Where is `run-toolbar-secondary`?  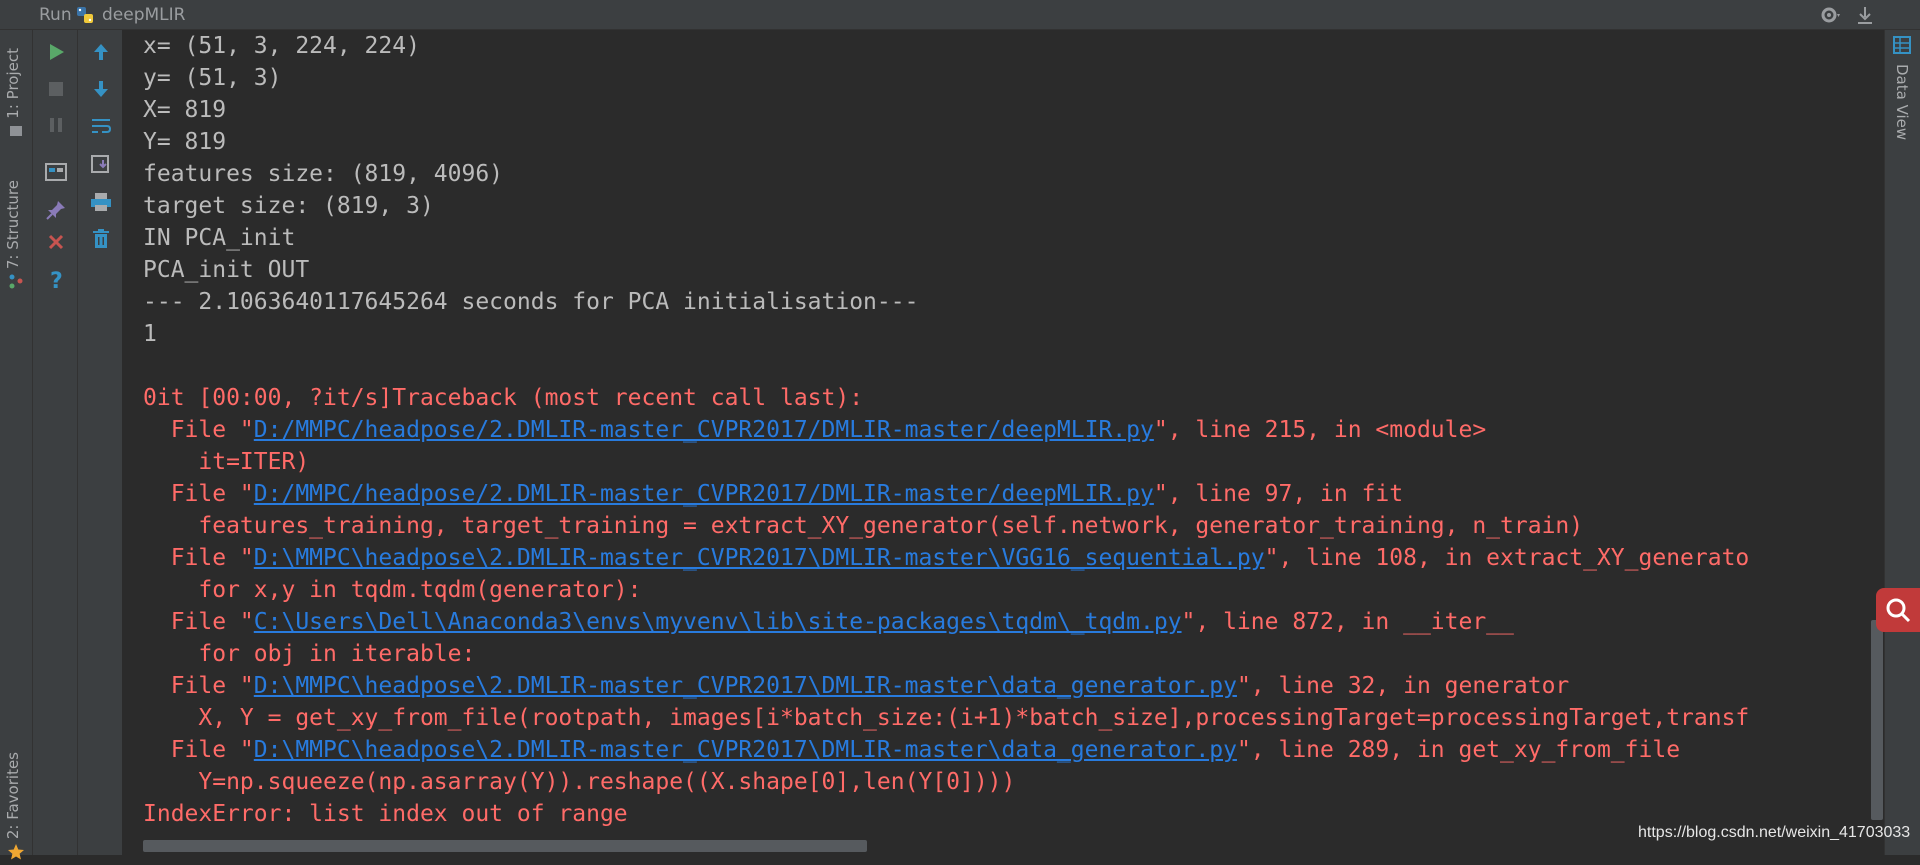 run-toolbar-secondary is located at coordinates (100, 442).